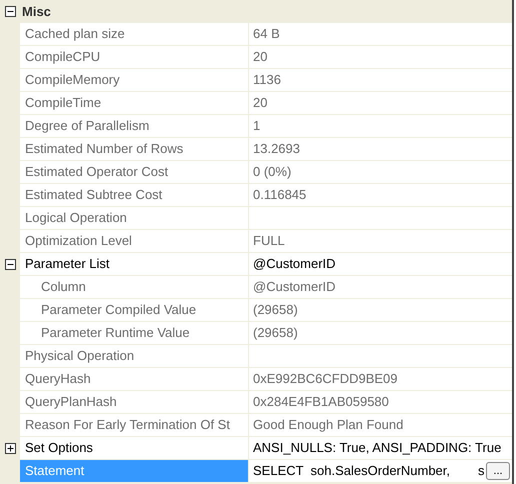 This screenshot has height=484, width=516. I want to click on property-name: CompileMemory, so click(134, 80).